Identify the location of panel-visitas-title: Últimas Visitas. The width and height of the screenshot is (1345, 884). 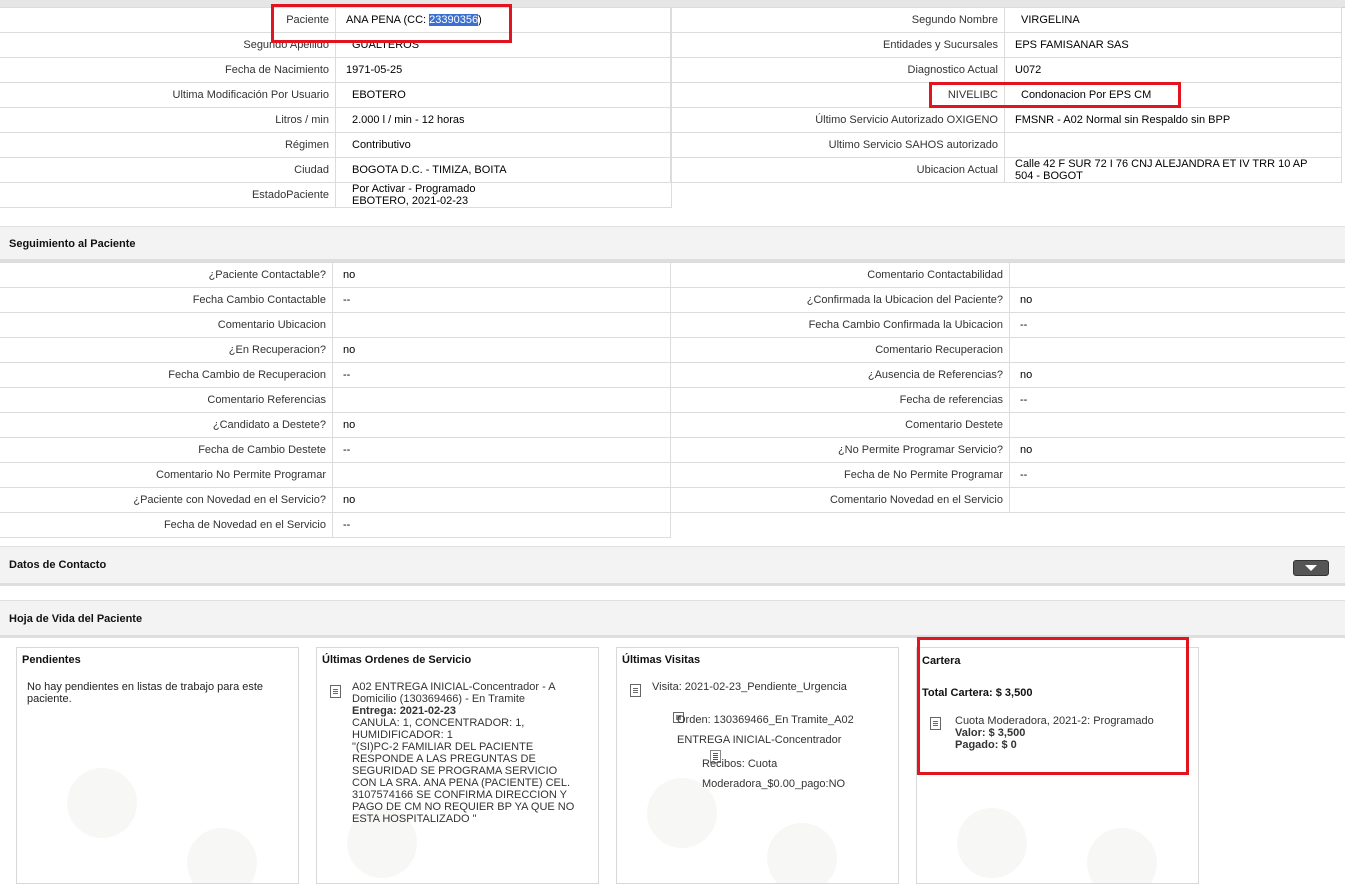
(661, 660).